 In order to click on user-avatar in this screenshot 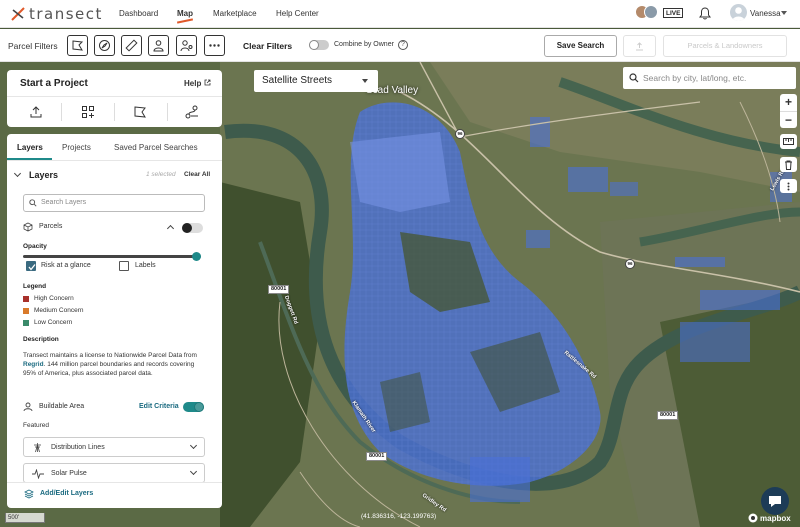, I will do `click(738, 12)`.